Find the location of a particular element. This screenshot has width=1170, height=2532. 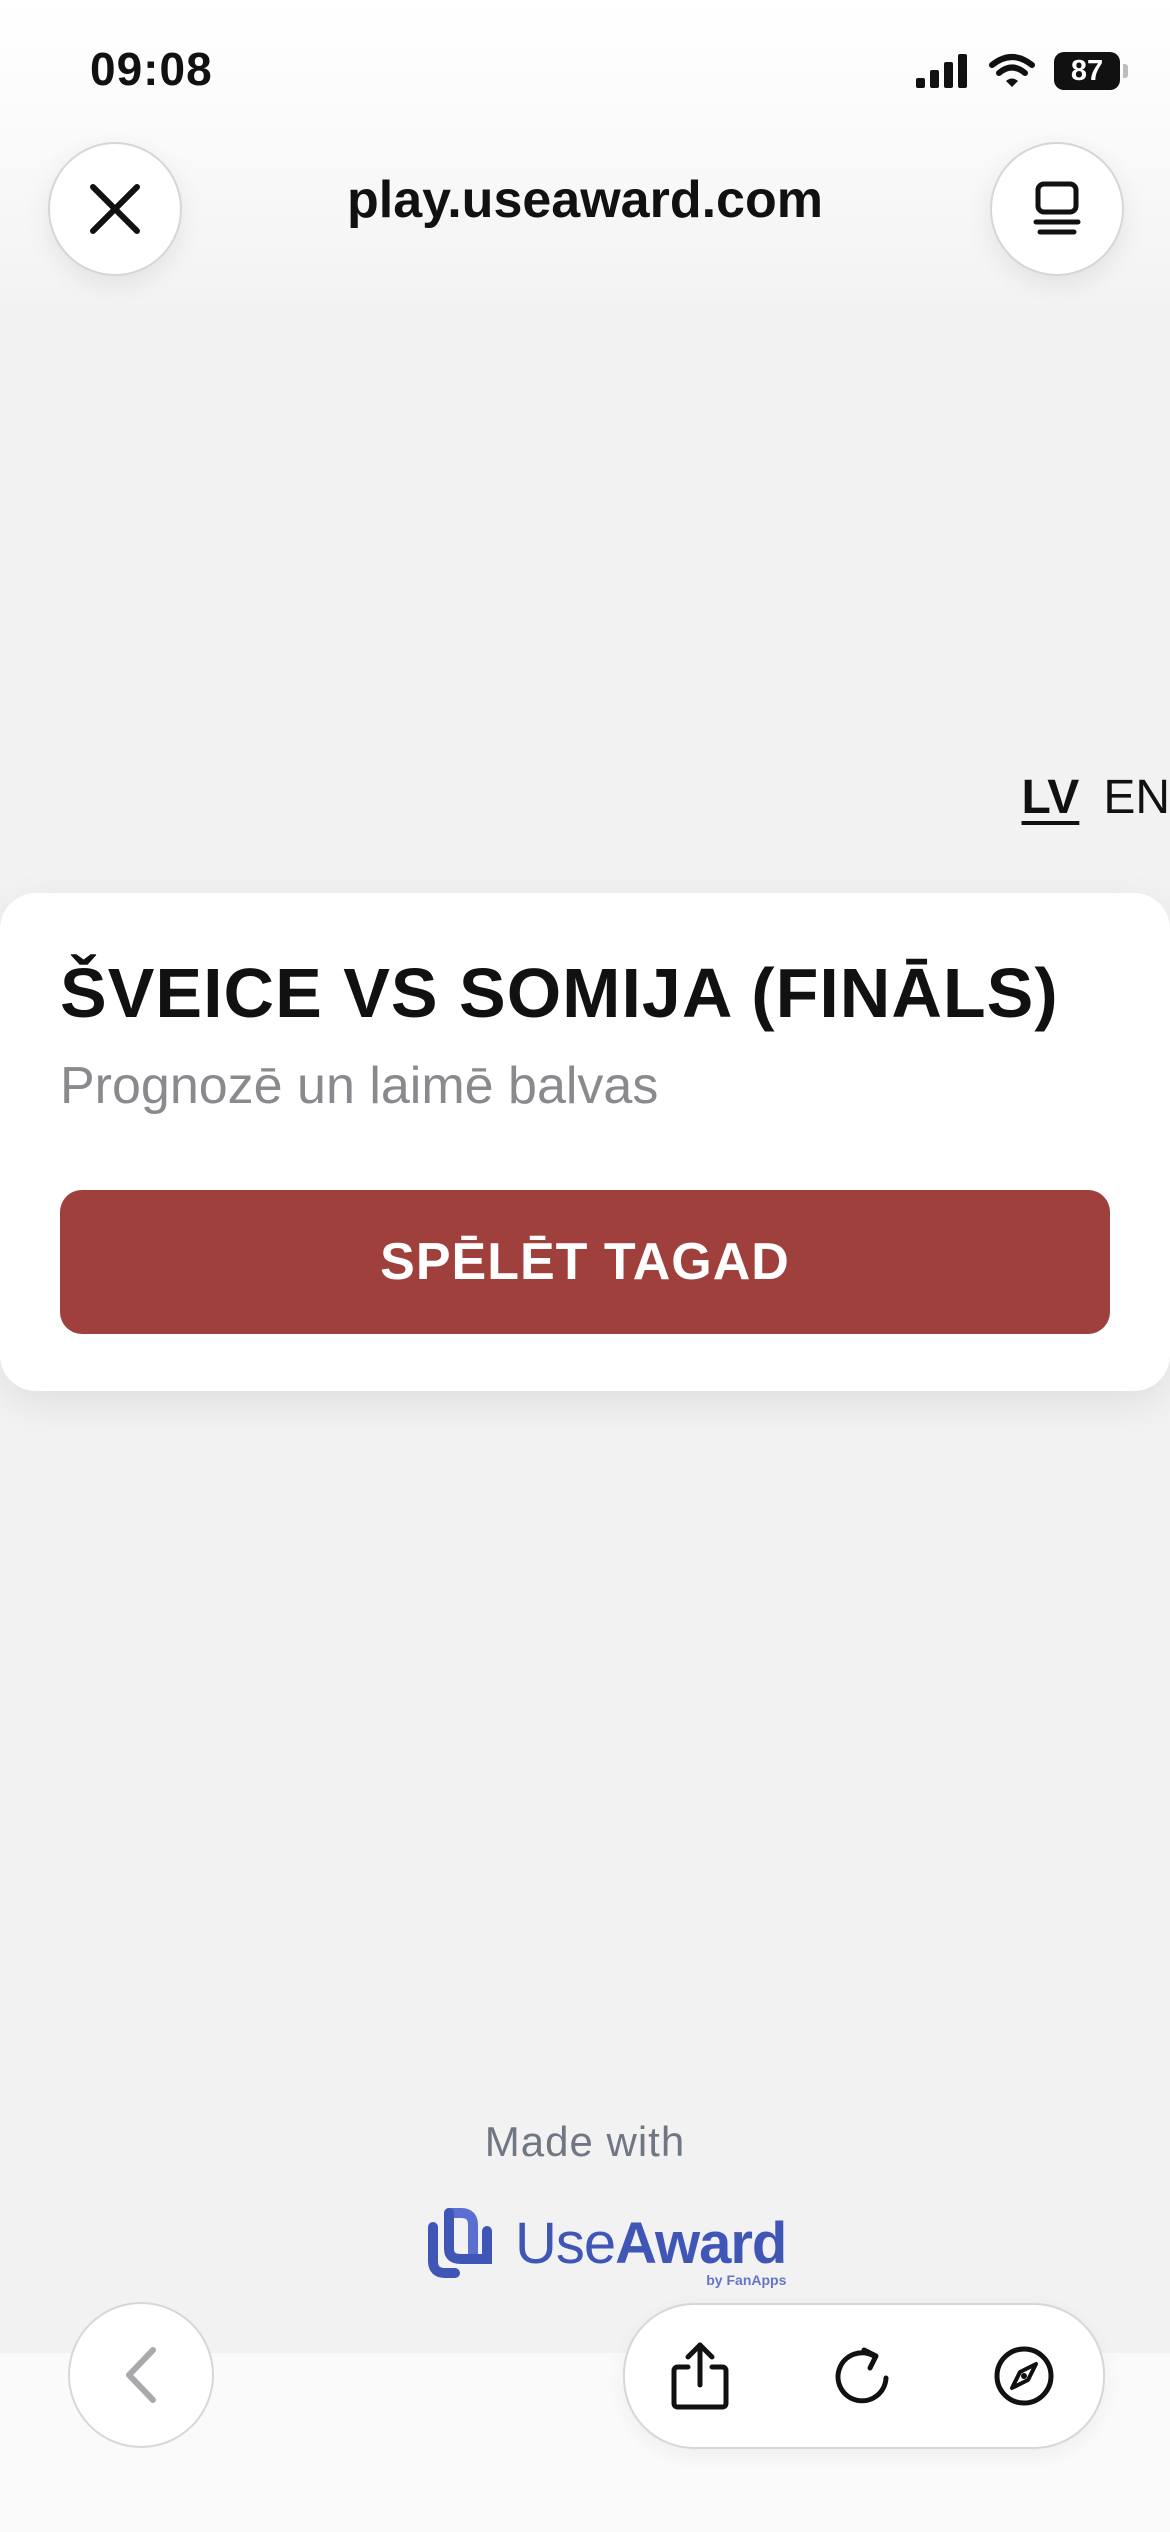

play-now-button: SPĒLĒT TAGAD is located at coordinates (585, 1262).